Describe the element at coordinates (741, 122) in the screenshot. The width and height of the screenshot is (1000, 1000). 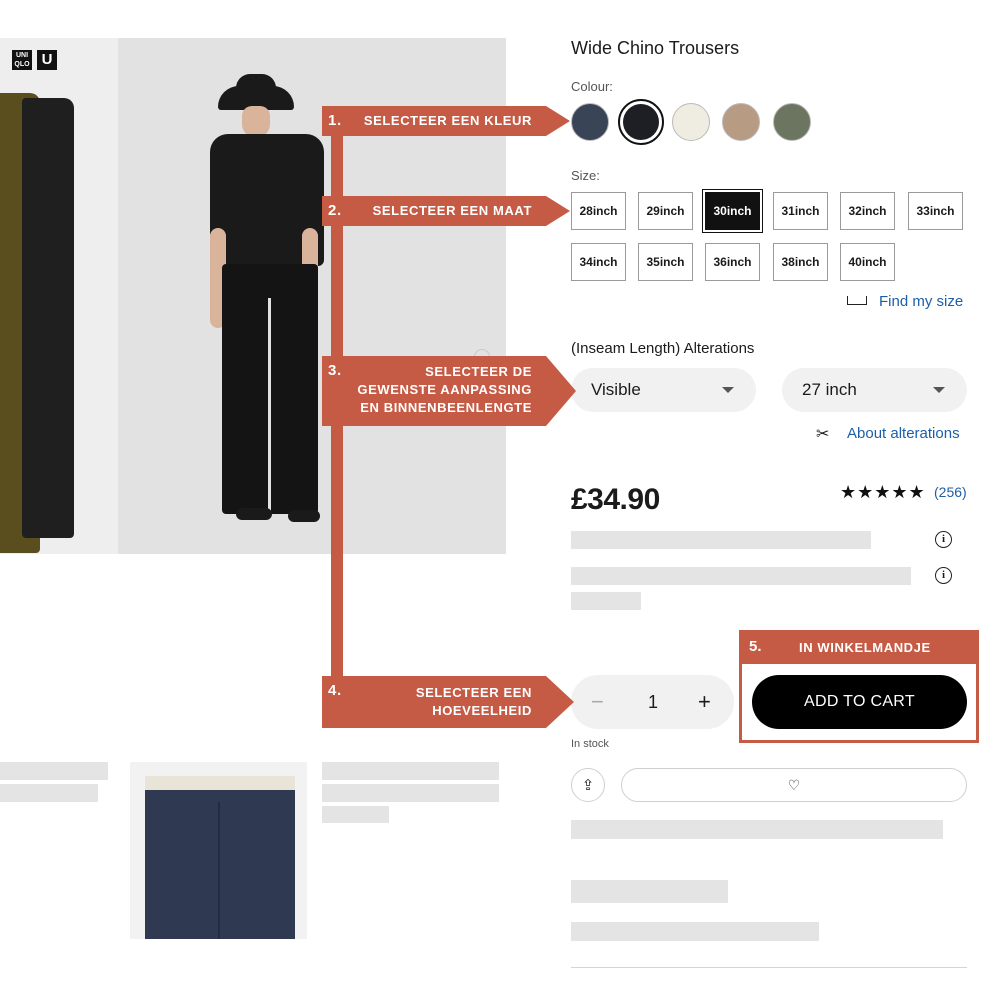
I see `colour-swatch-beige` at that location.